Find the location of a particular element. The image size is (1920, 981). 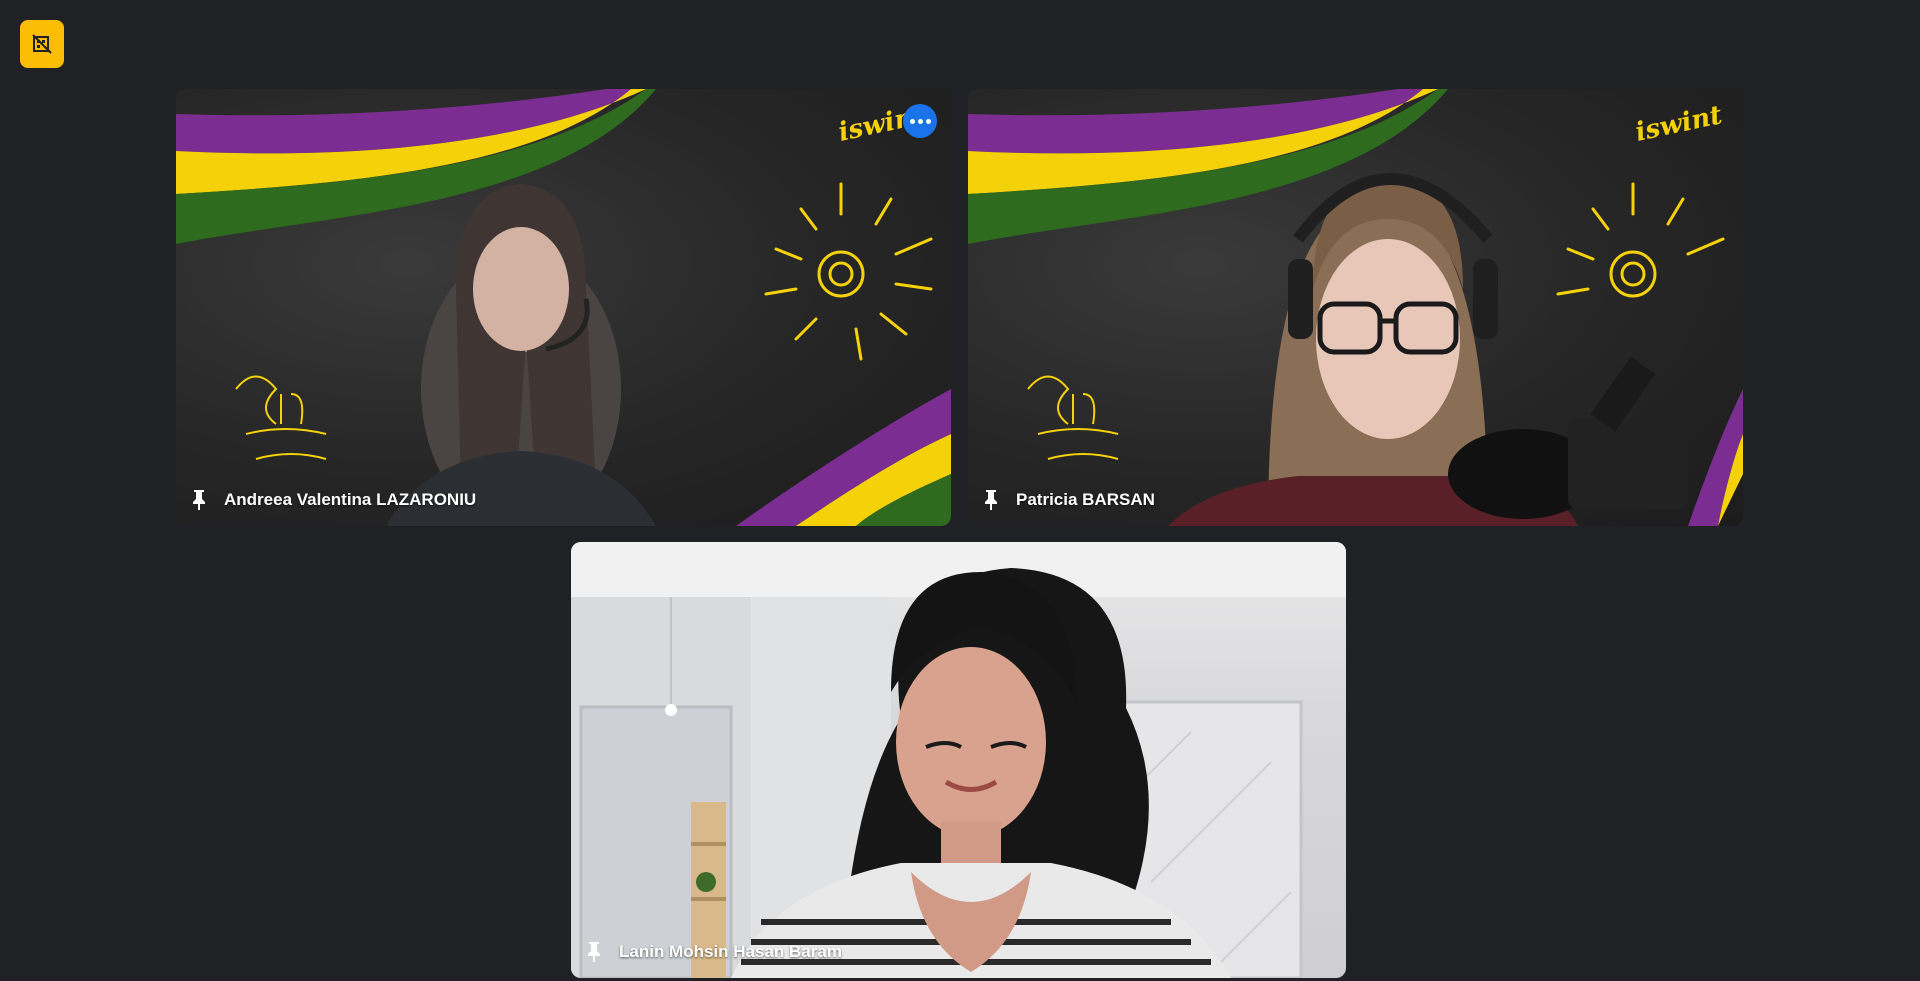

participant-label: Lanin Mohsin Hasan Baram is located at coordinates (712, 952).